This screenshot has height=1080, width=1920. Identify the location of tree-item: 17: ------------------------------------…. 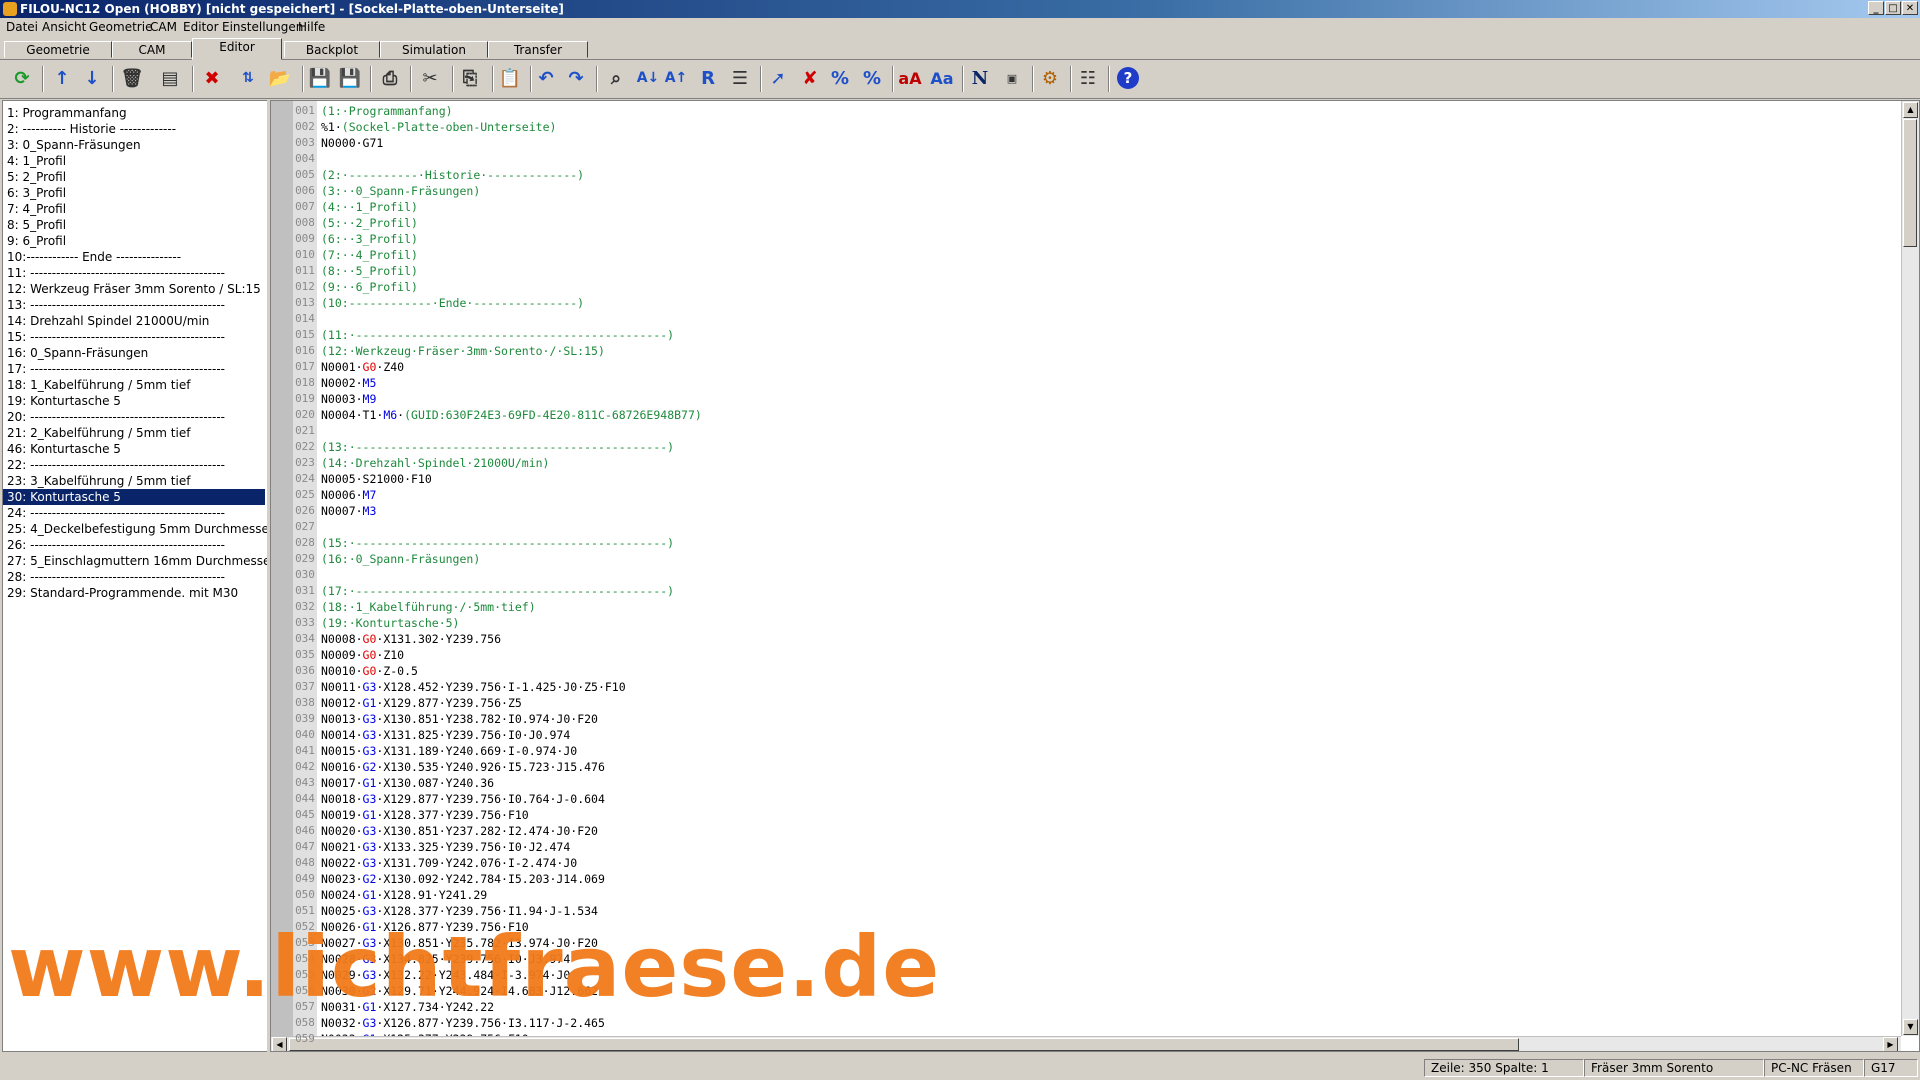
(116, 369).